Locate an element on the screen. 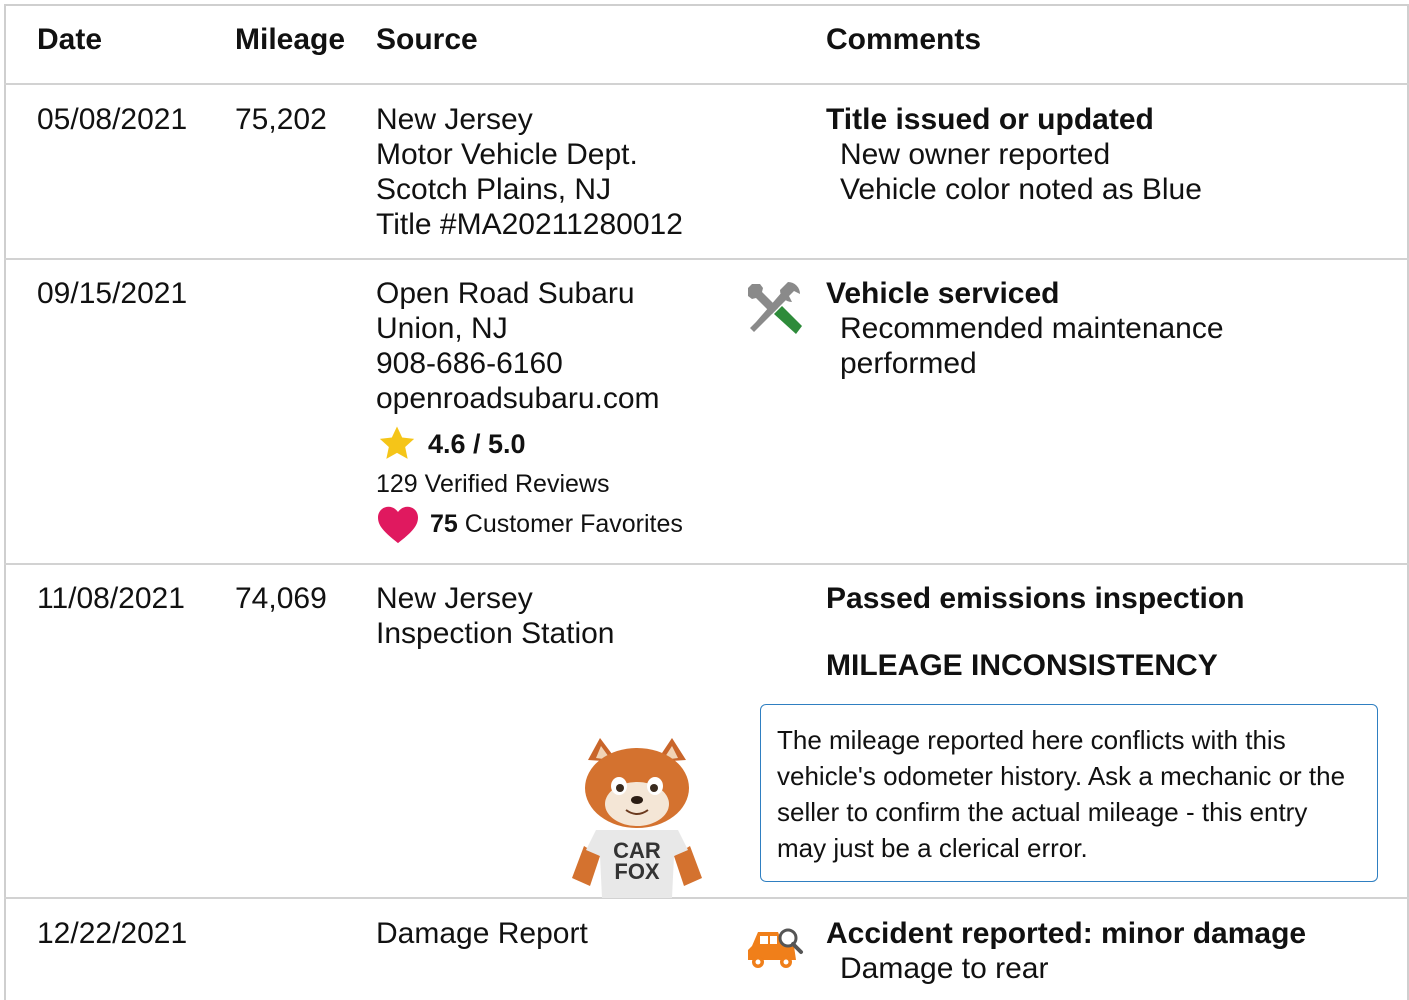 Image resolution: width=1409 pixels, height=1000 pixels. source-line: Scotch Plains, NJ is located at coordinates (494, 189).